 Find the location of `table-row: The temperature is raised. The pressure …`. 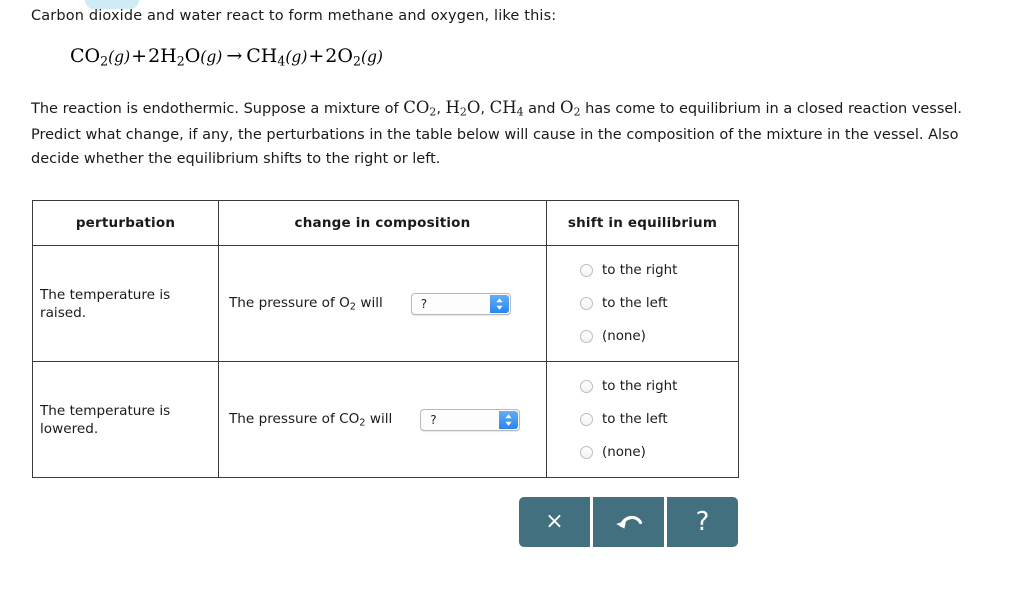

table-row: The temperature is raised. The pressure … is located at coordinates (385, 303).